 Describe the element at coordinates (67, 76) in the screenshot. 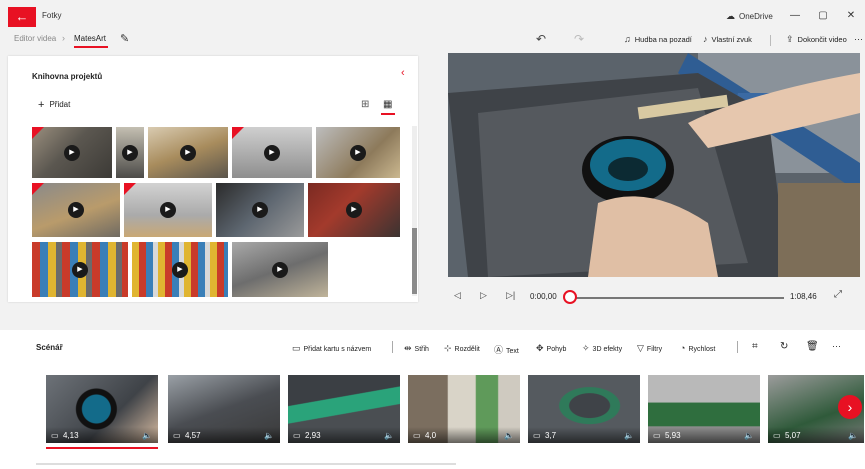

I see `library-title: Knihovna projektů` at that location.